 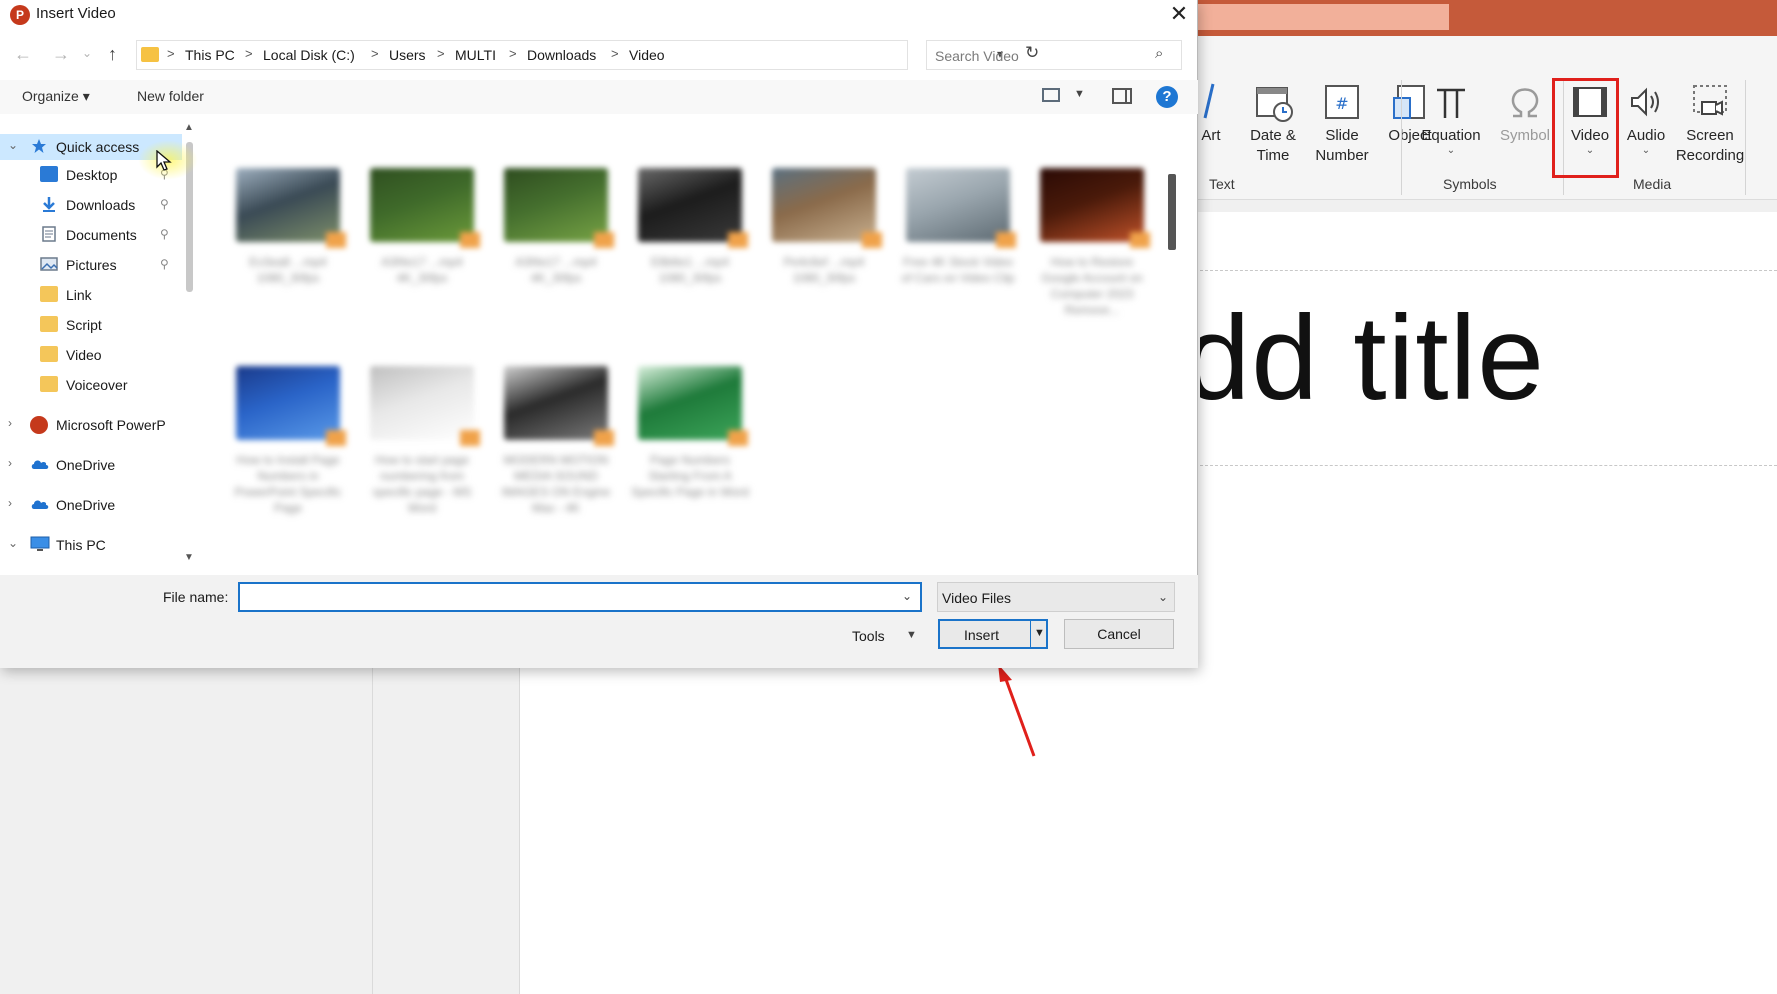 I want to click on file-type-filter-select: Video Files ⌄, so click(x=1056, y=597).